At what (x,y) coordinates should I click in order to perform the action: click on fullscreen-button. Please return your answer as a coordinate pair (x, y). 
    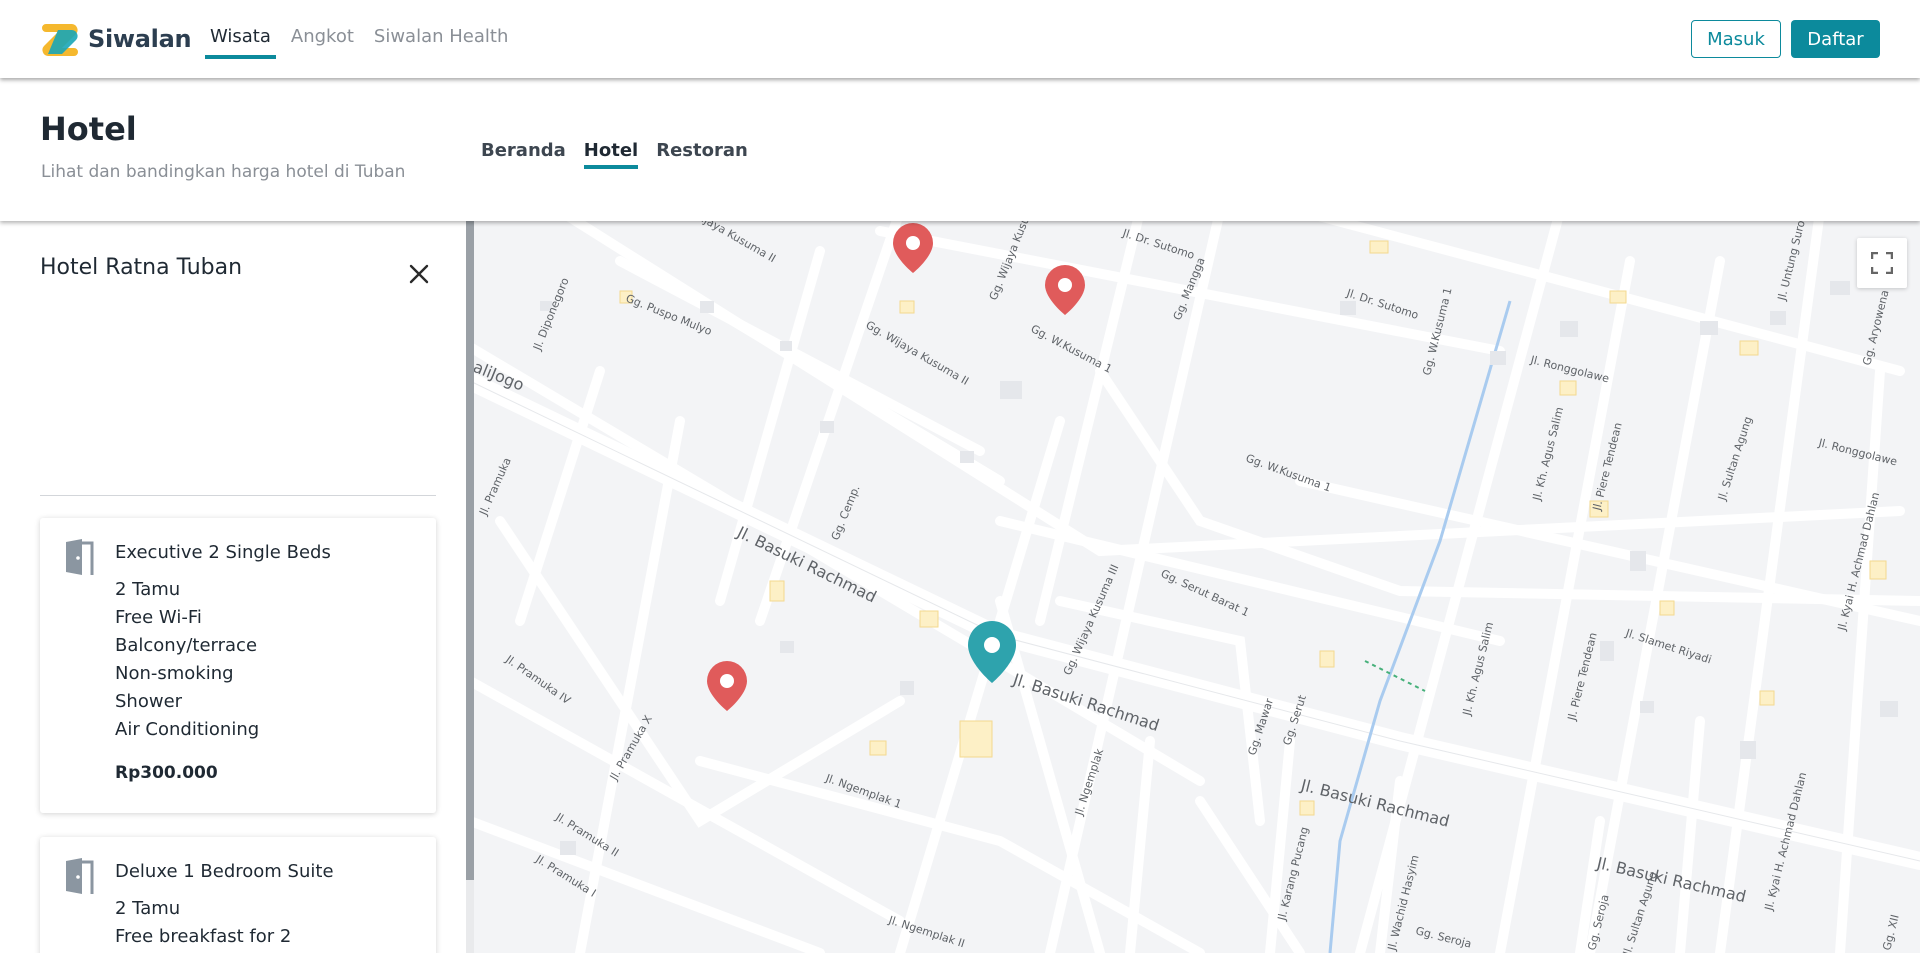
    Looking at the image, I should click on (1882, 263).